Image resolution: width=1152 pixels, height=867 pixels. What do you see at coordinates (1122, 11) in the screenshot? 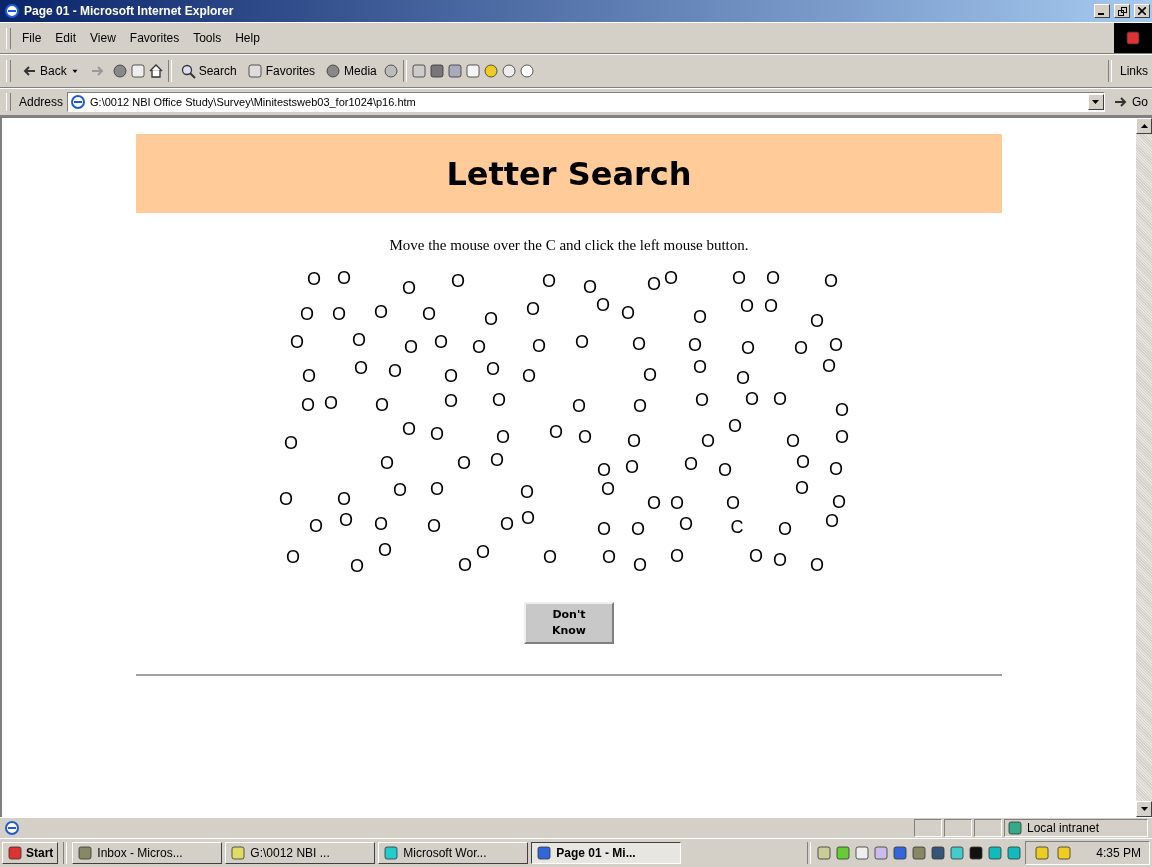
I see `restore-button` at bounding box center [1122, 11].